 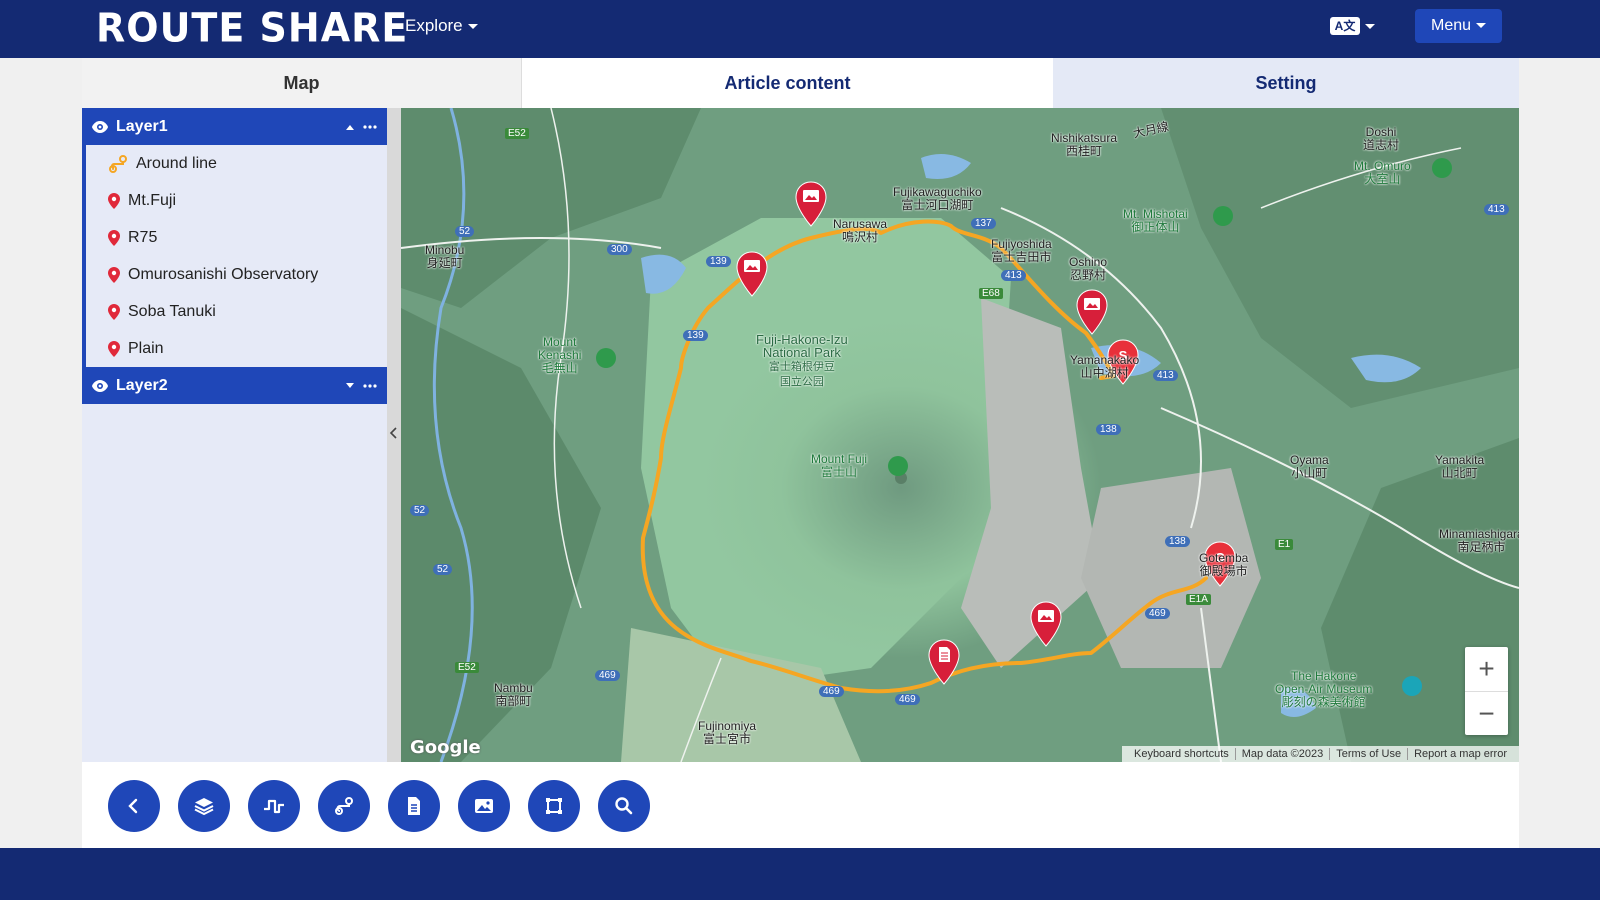 I want to click on tab-setting: Setting, so click(x=1286, y=83).